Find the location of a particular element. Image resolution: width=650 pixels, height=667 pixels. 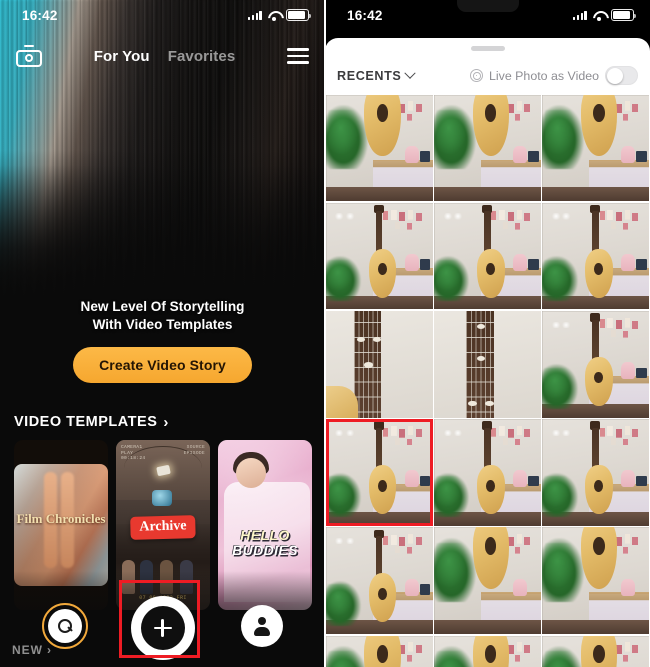

search-button is located at coordinates (65, 626).